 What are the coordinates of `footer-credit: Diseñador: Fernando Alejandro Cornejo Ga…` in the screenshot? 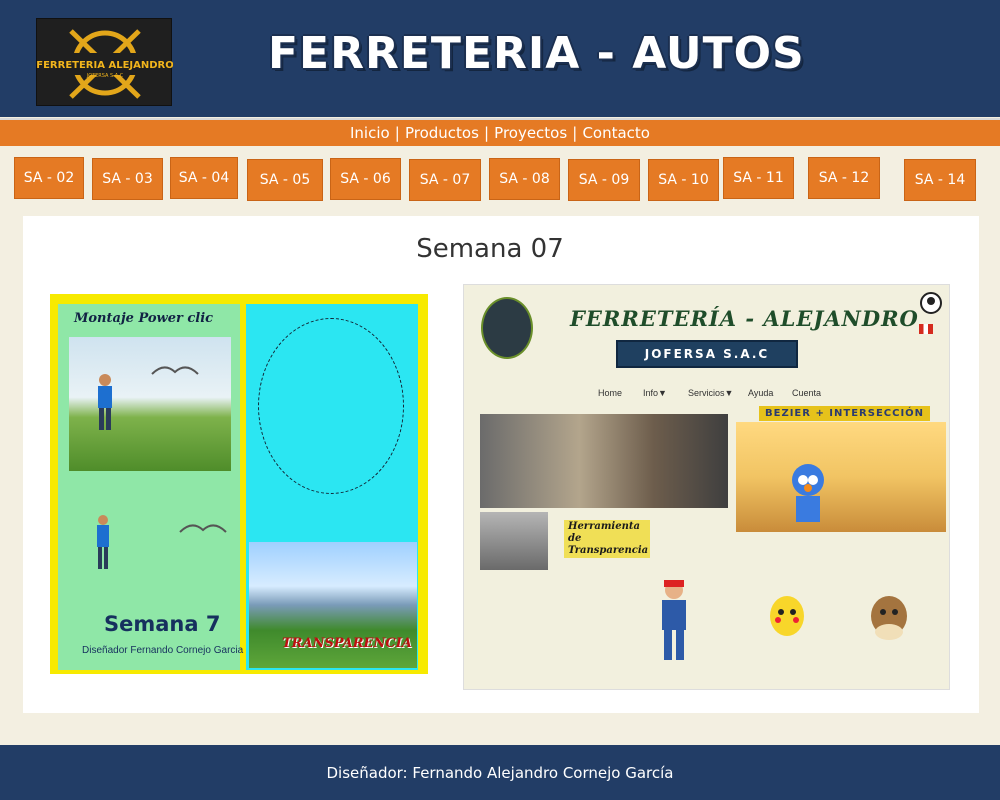 It's located at (500, 773).